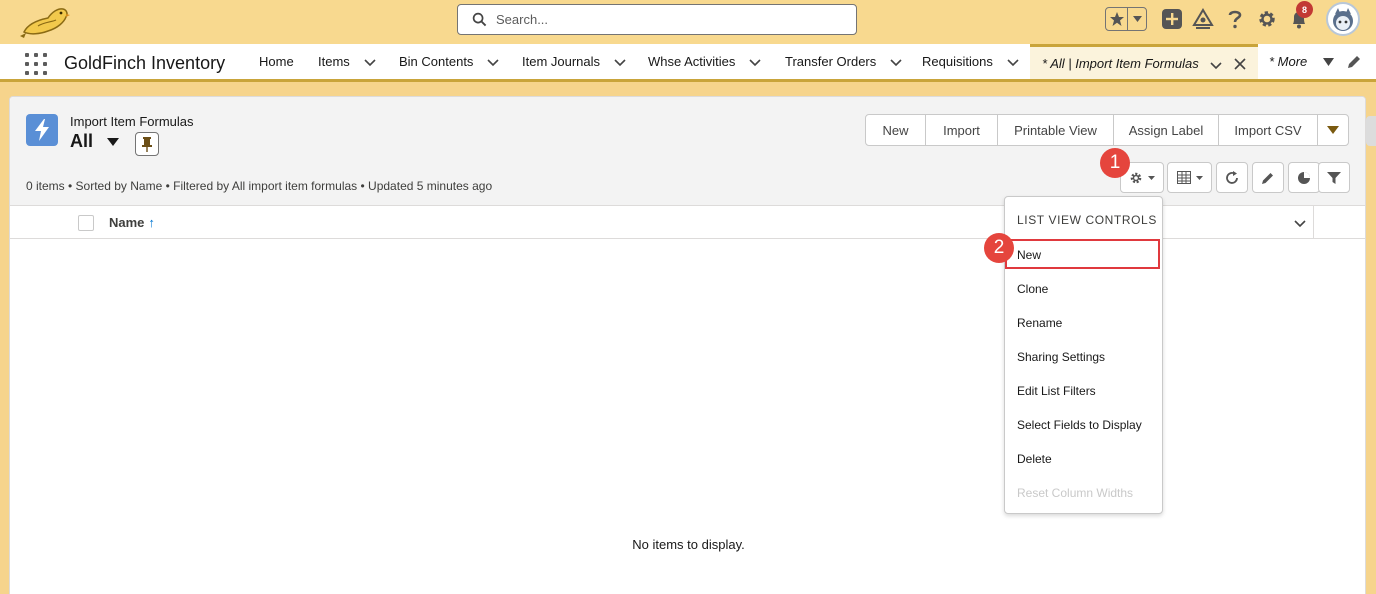  I want to click on help-icon, so click(1235, 19).